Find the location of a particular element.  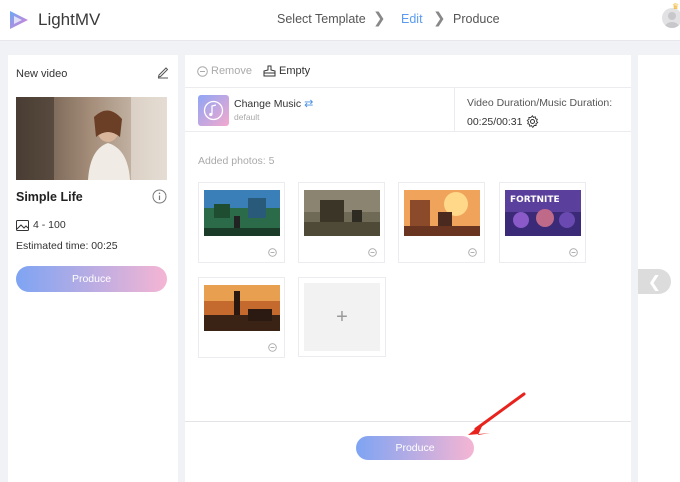

add-photo-button: + is located at coordinates (342, 317).